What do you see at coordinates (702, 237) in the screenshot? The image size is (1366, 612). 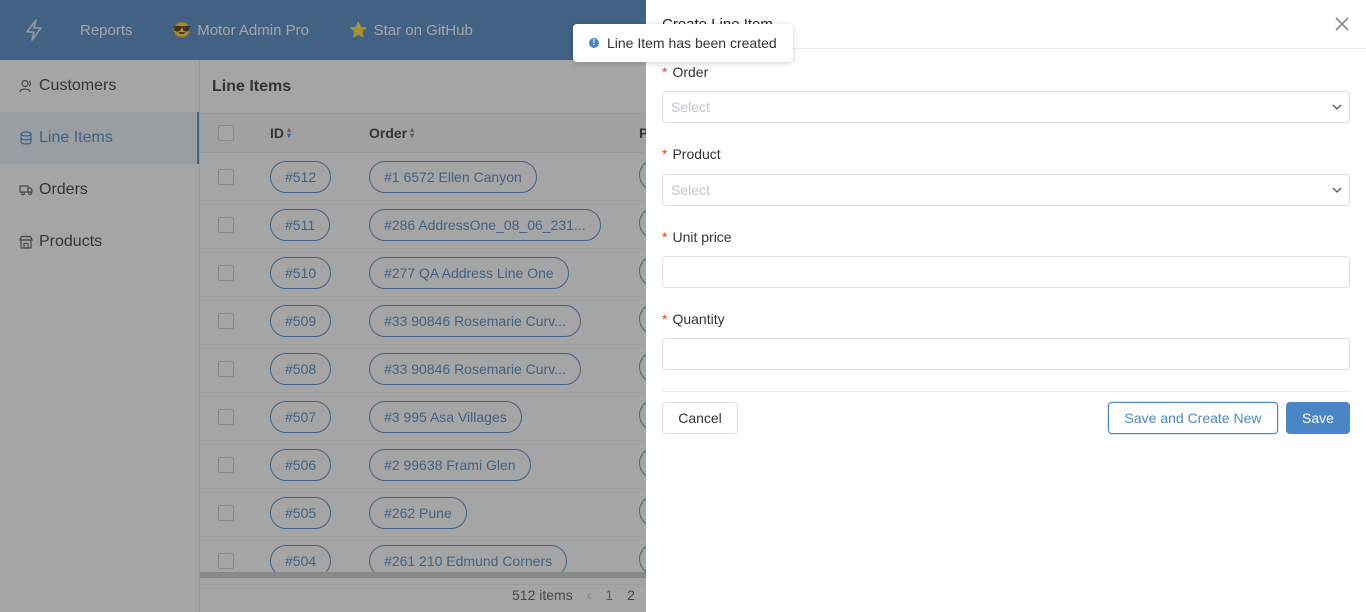 I see `field-label-text: Unit price` at bounding box center [702, 237].